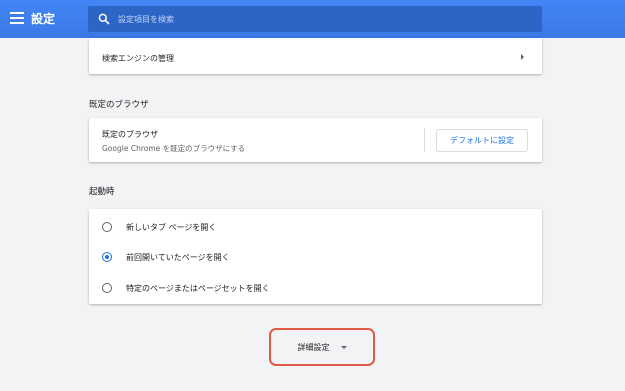  Describe the element at coordinates (102, 192) in the screenshot. I see `startup-section-title: 起動時` at that location.